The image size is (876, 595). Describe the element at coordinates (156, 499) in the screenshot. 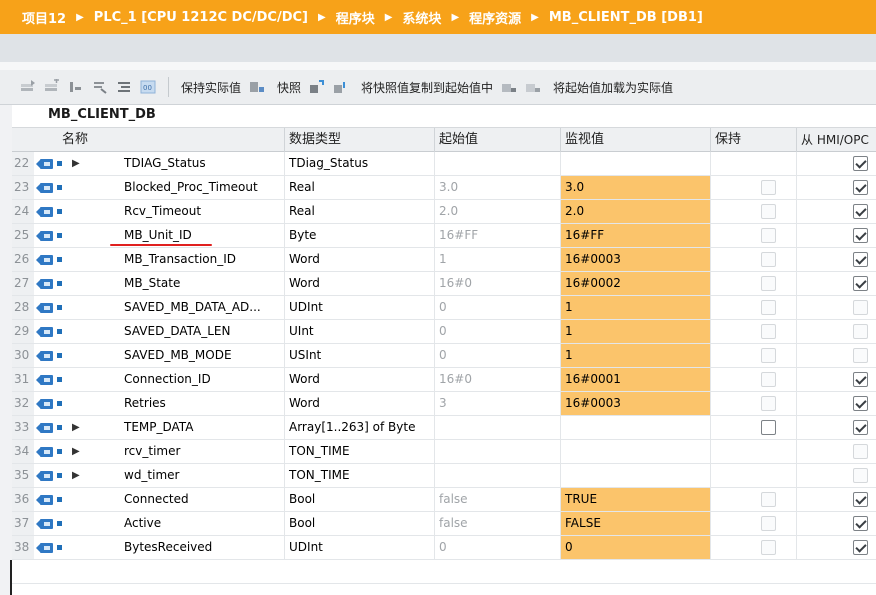

I see `row-name: Connected` at that location.